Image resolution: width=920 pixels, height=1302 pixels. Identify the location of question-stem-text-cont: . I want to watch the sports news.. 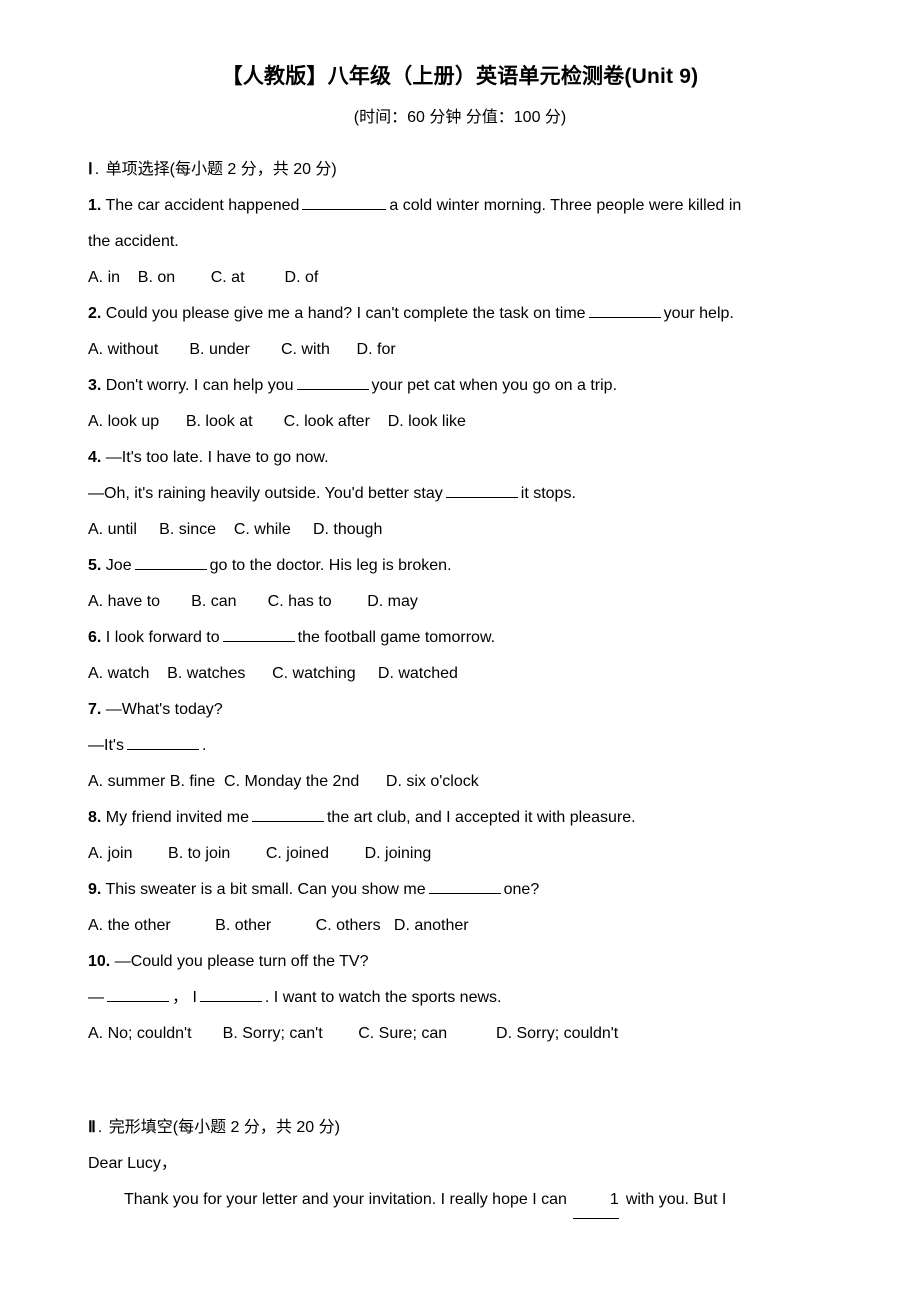
(383, 997).